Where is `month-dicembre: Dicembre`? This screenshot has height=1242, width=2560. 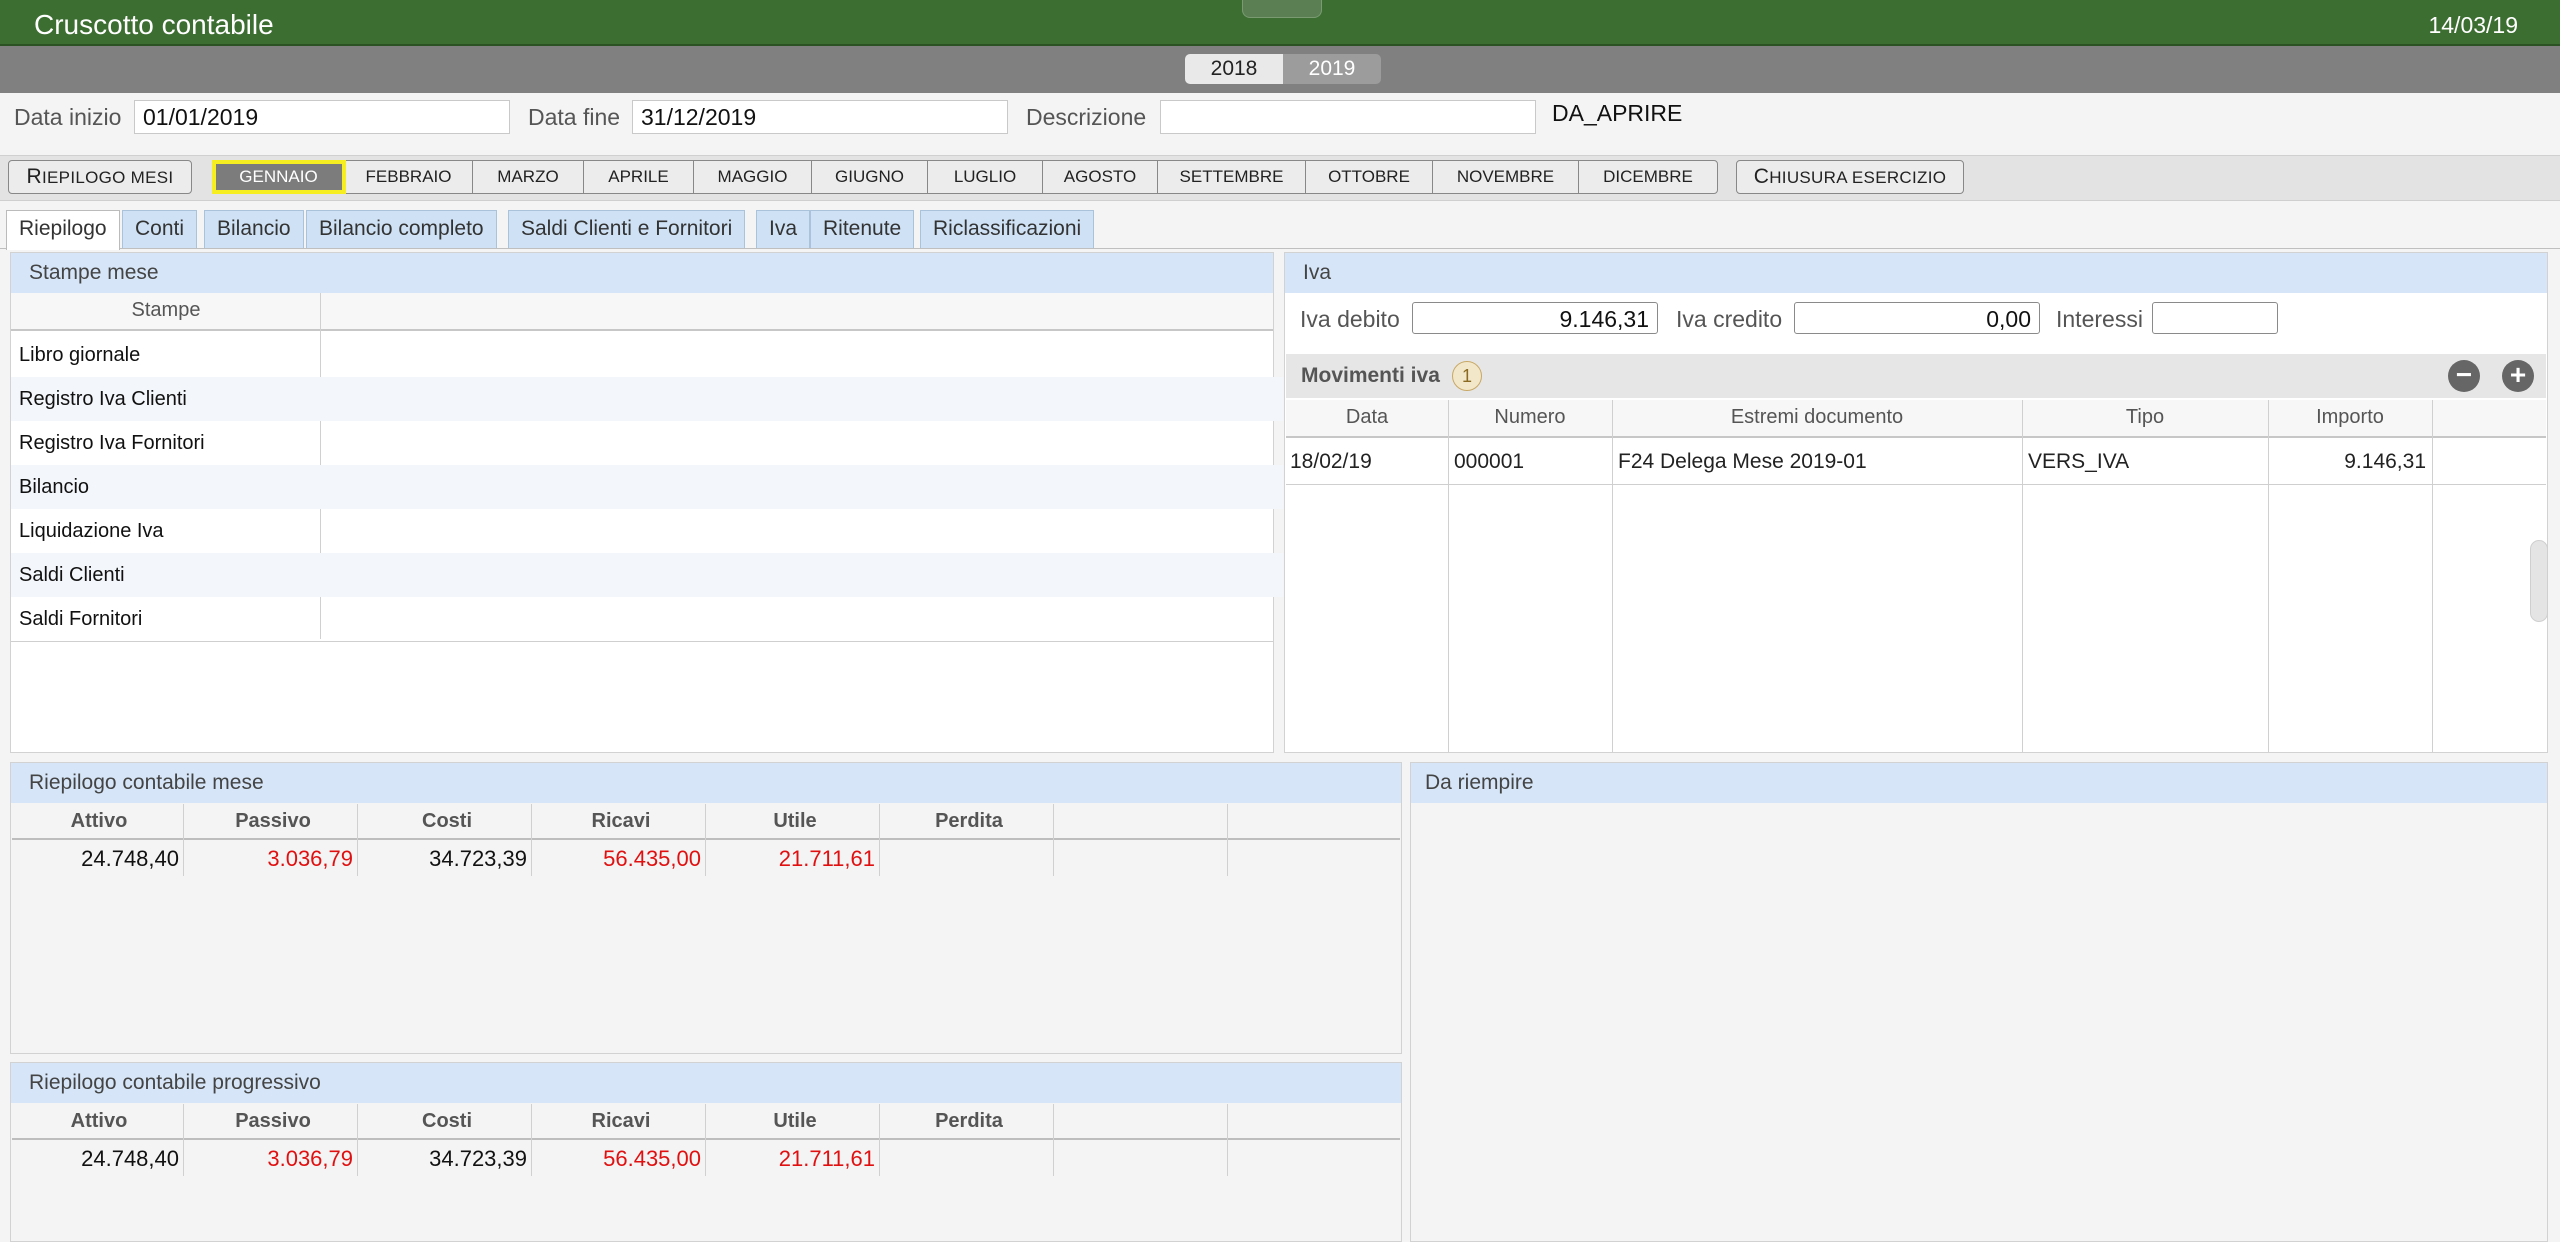
month-dicembre: Dicembre is located at coordinates (1648, 177).